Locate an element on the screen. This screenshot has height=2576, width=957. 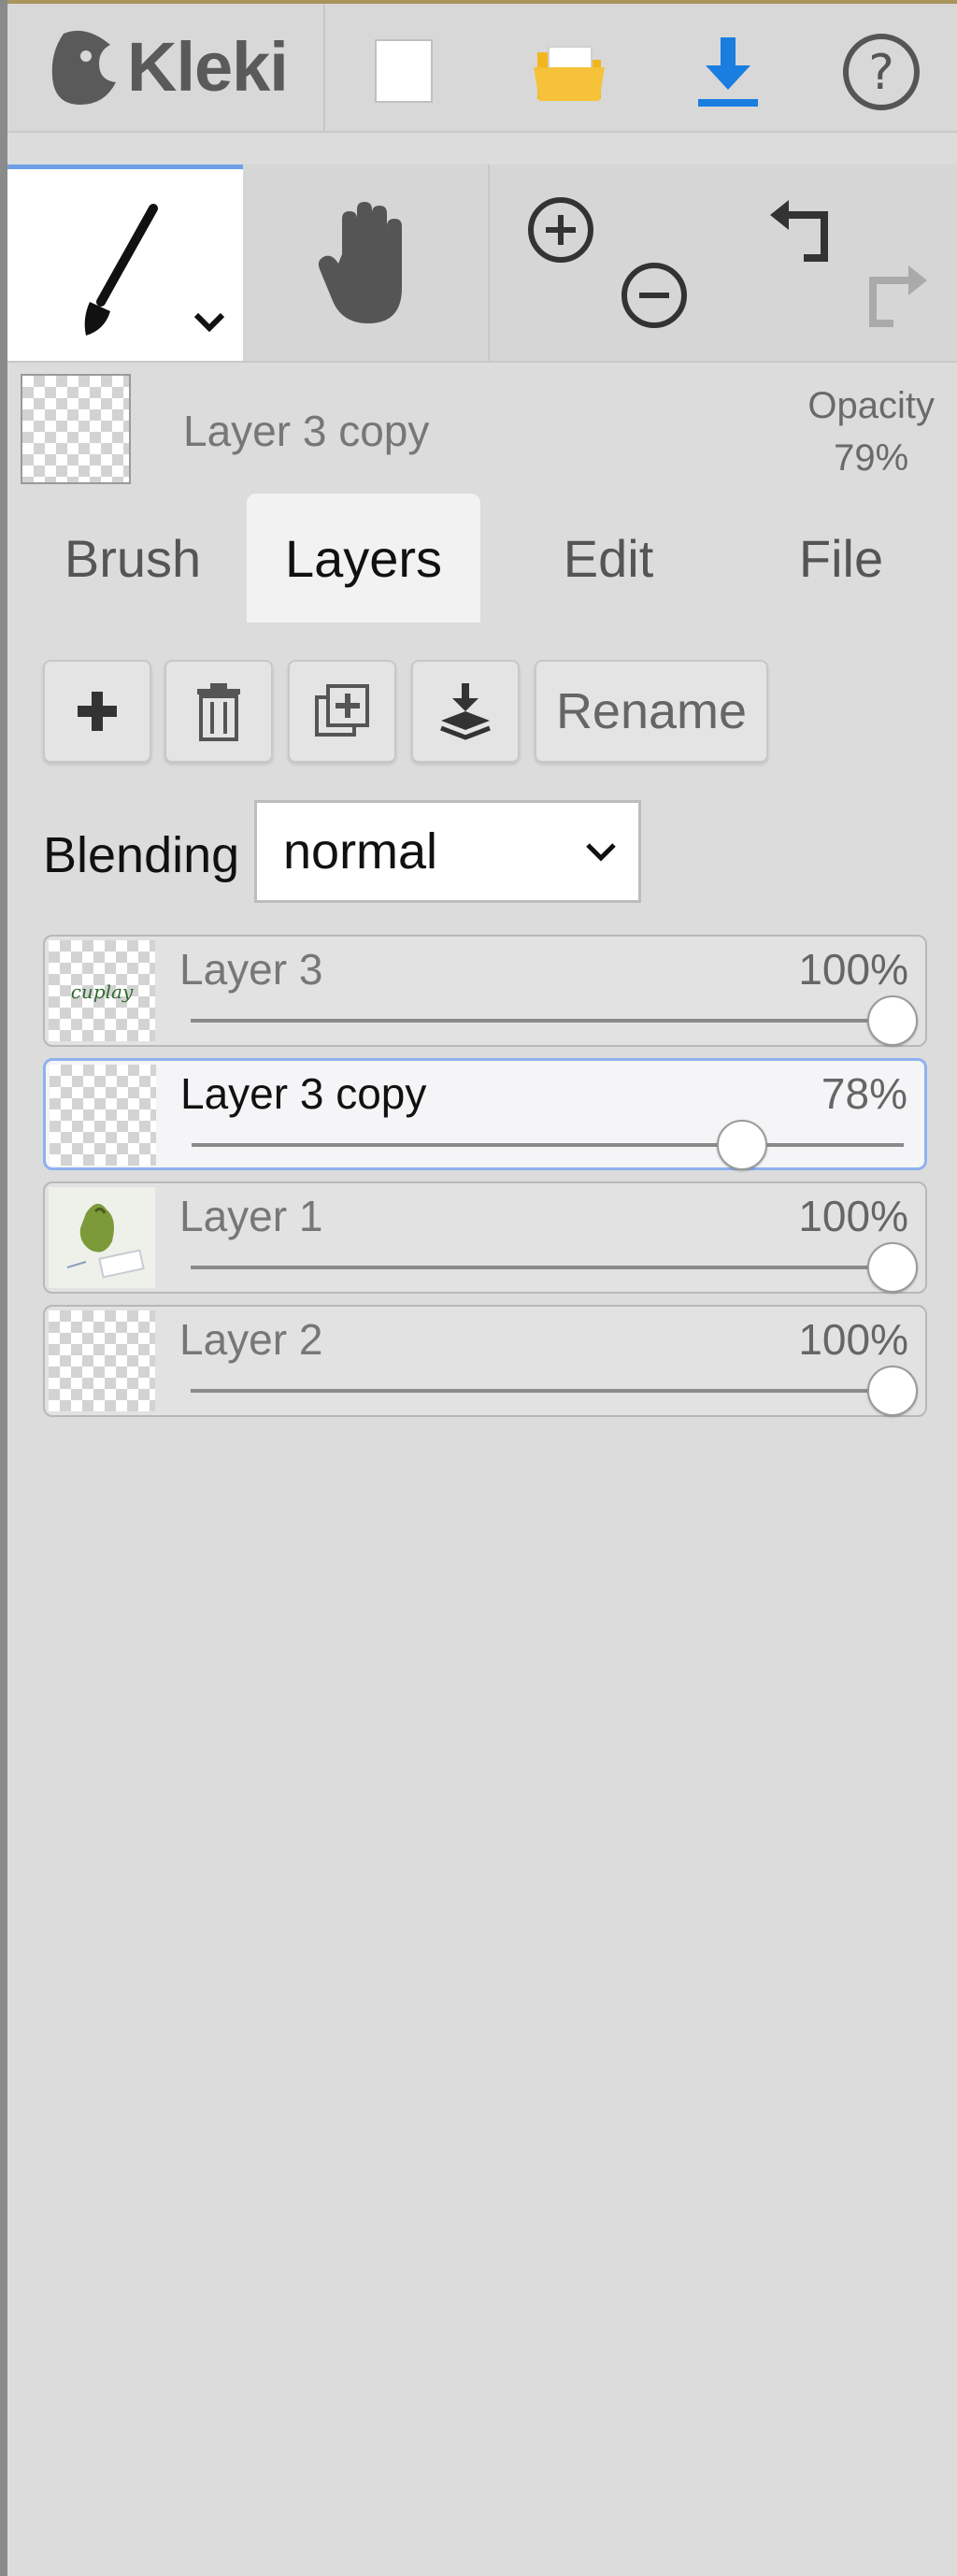
hand-tool-button is located at coordinates (365, 263).